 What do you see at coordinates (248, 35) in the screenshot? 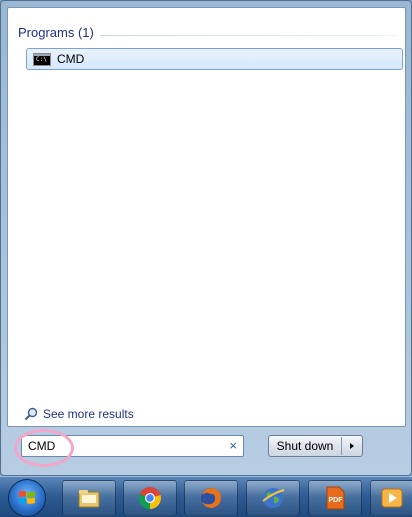
I see `section-divider` at bounding box center [248, 35].